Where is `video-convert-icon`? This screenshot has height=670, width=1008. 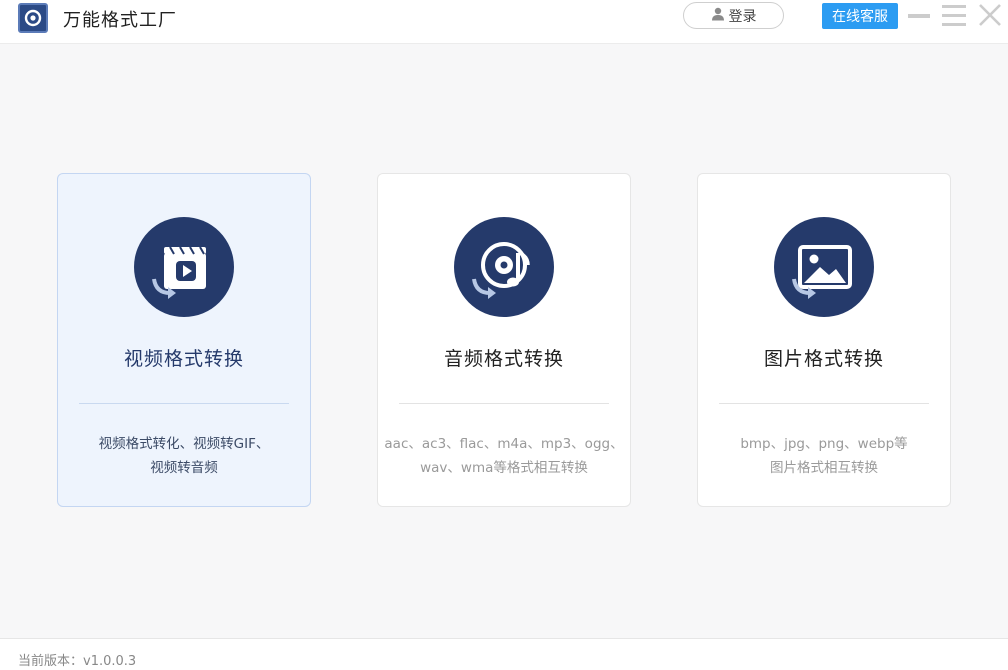
video-convert-icon is located at coordinates (184, 267).